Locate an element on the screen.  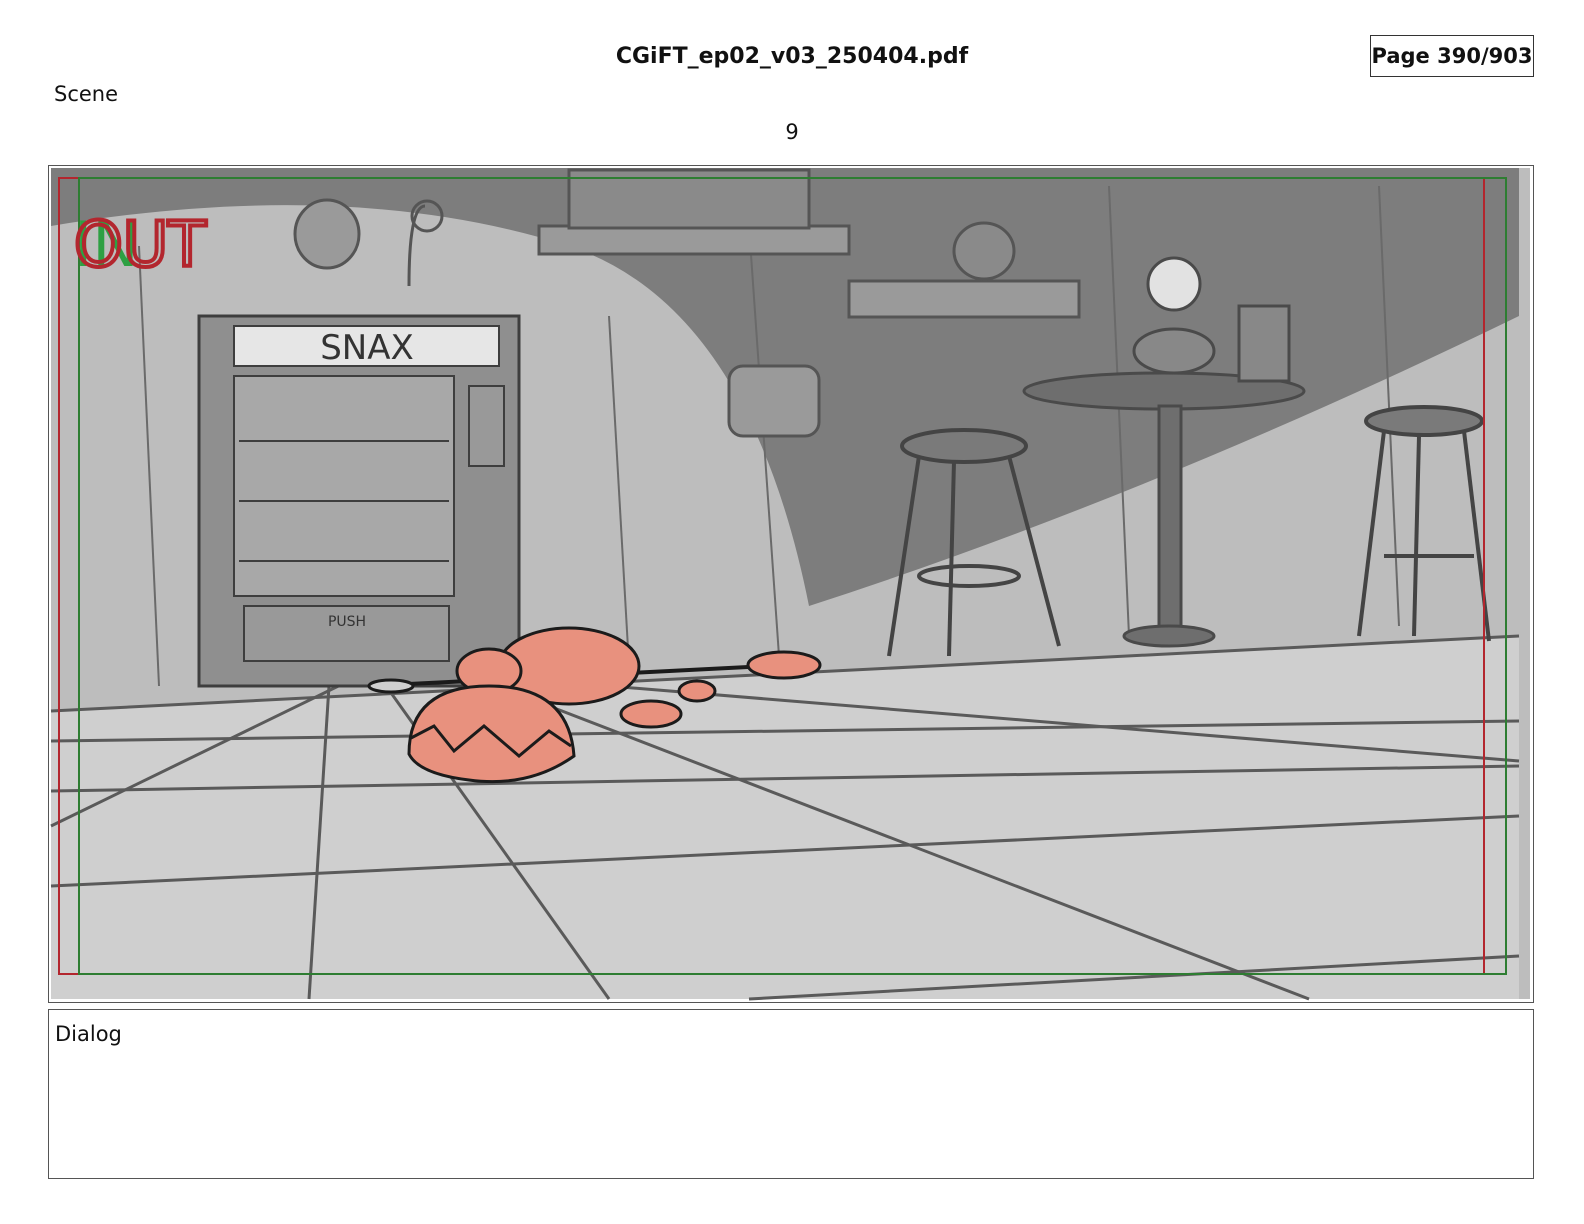
page-indicator-text: Page 390/903 is located at coordinates (1452, 56).